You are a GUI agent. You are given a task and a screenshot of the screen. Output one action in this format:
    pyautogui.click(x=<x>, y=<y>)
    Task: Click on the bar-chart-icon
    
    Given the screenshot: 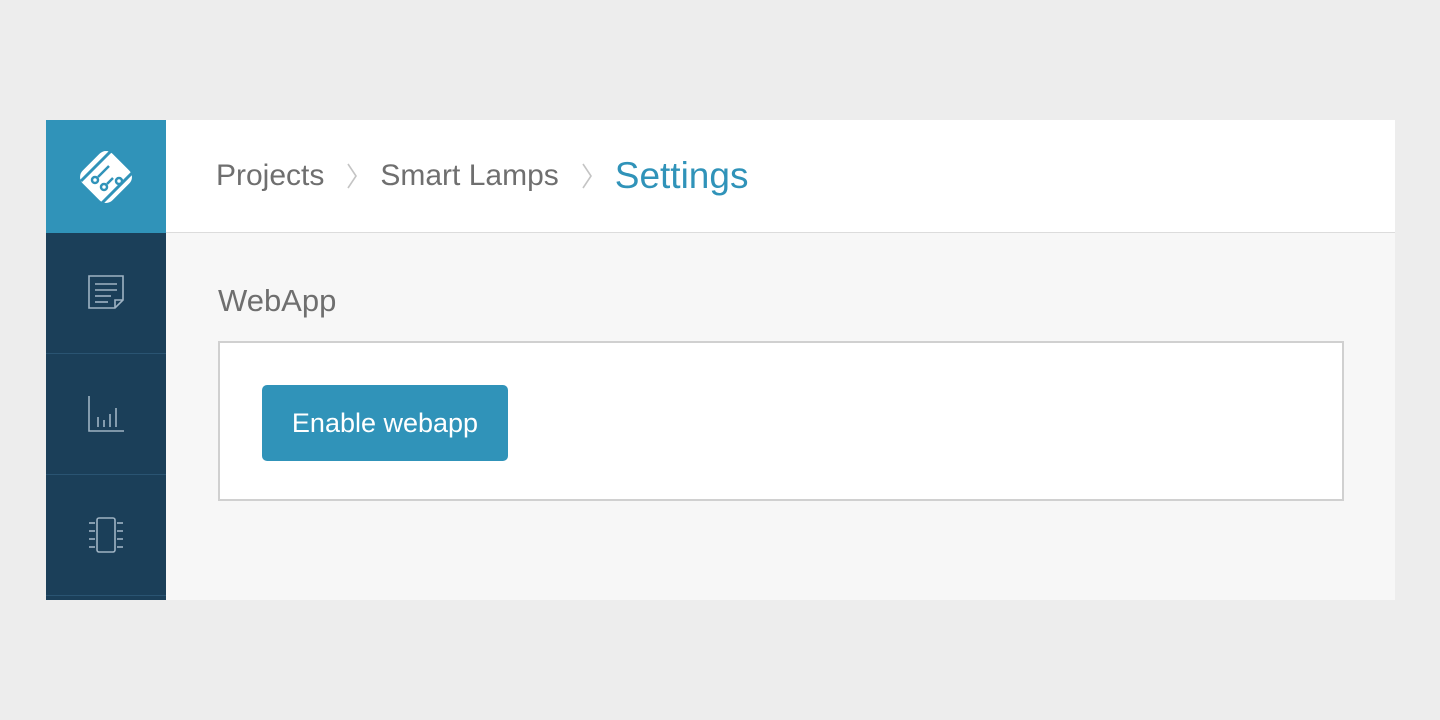 What is the action you would take?
    pyautogui.click(x=106, y=414)
    